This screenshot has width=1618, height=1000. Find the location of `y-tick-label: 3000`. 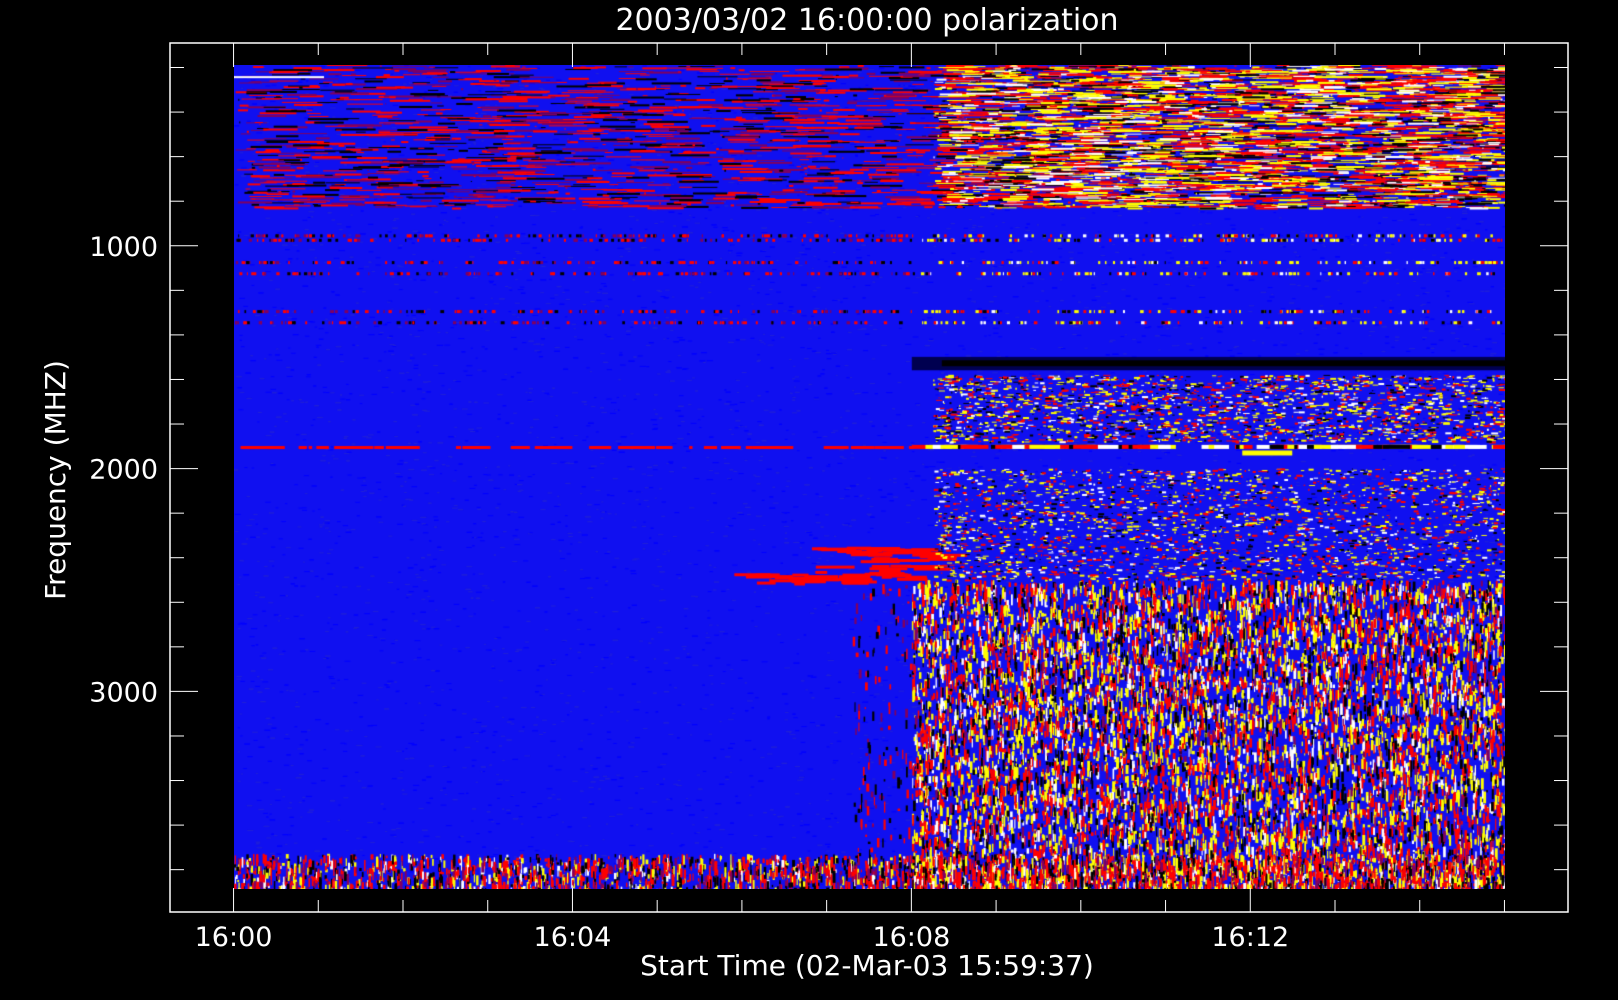

y-tick-label: 3000 is located at coordinates (123, 692).